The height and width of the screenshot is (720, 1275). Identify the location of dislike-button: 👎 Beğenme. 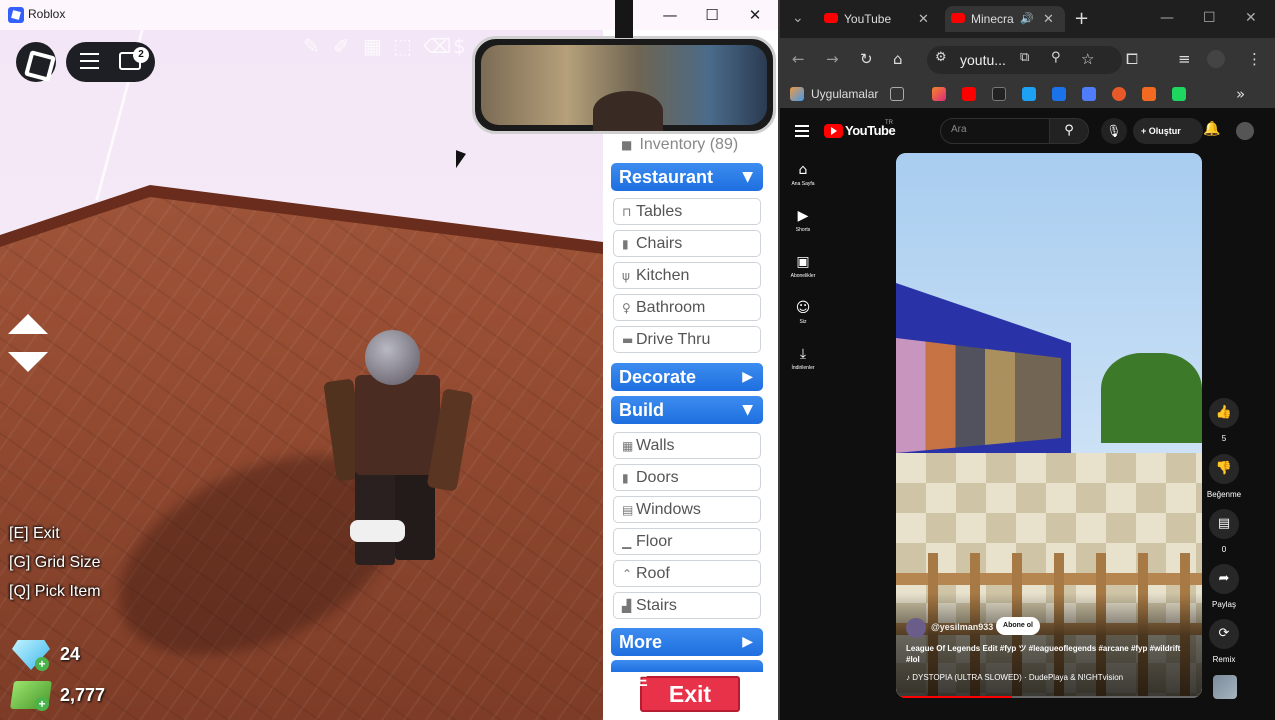
(1224, 476).